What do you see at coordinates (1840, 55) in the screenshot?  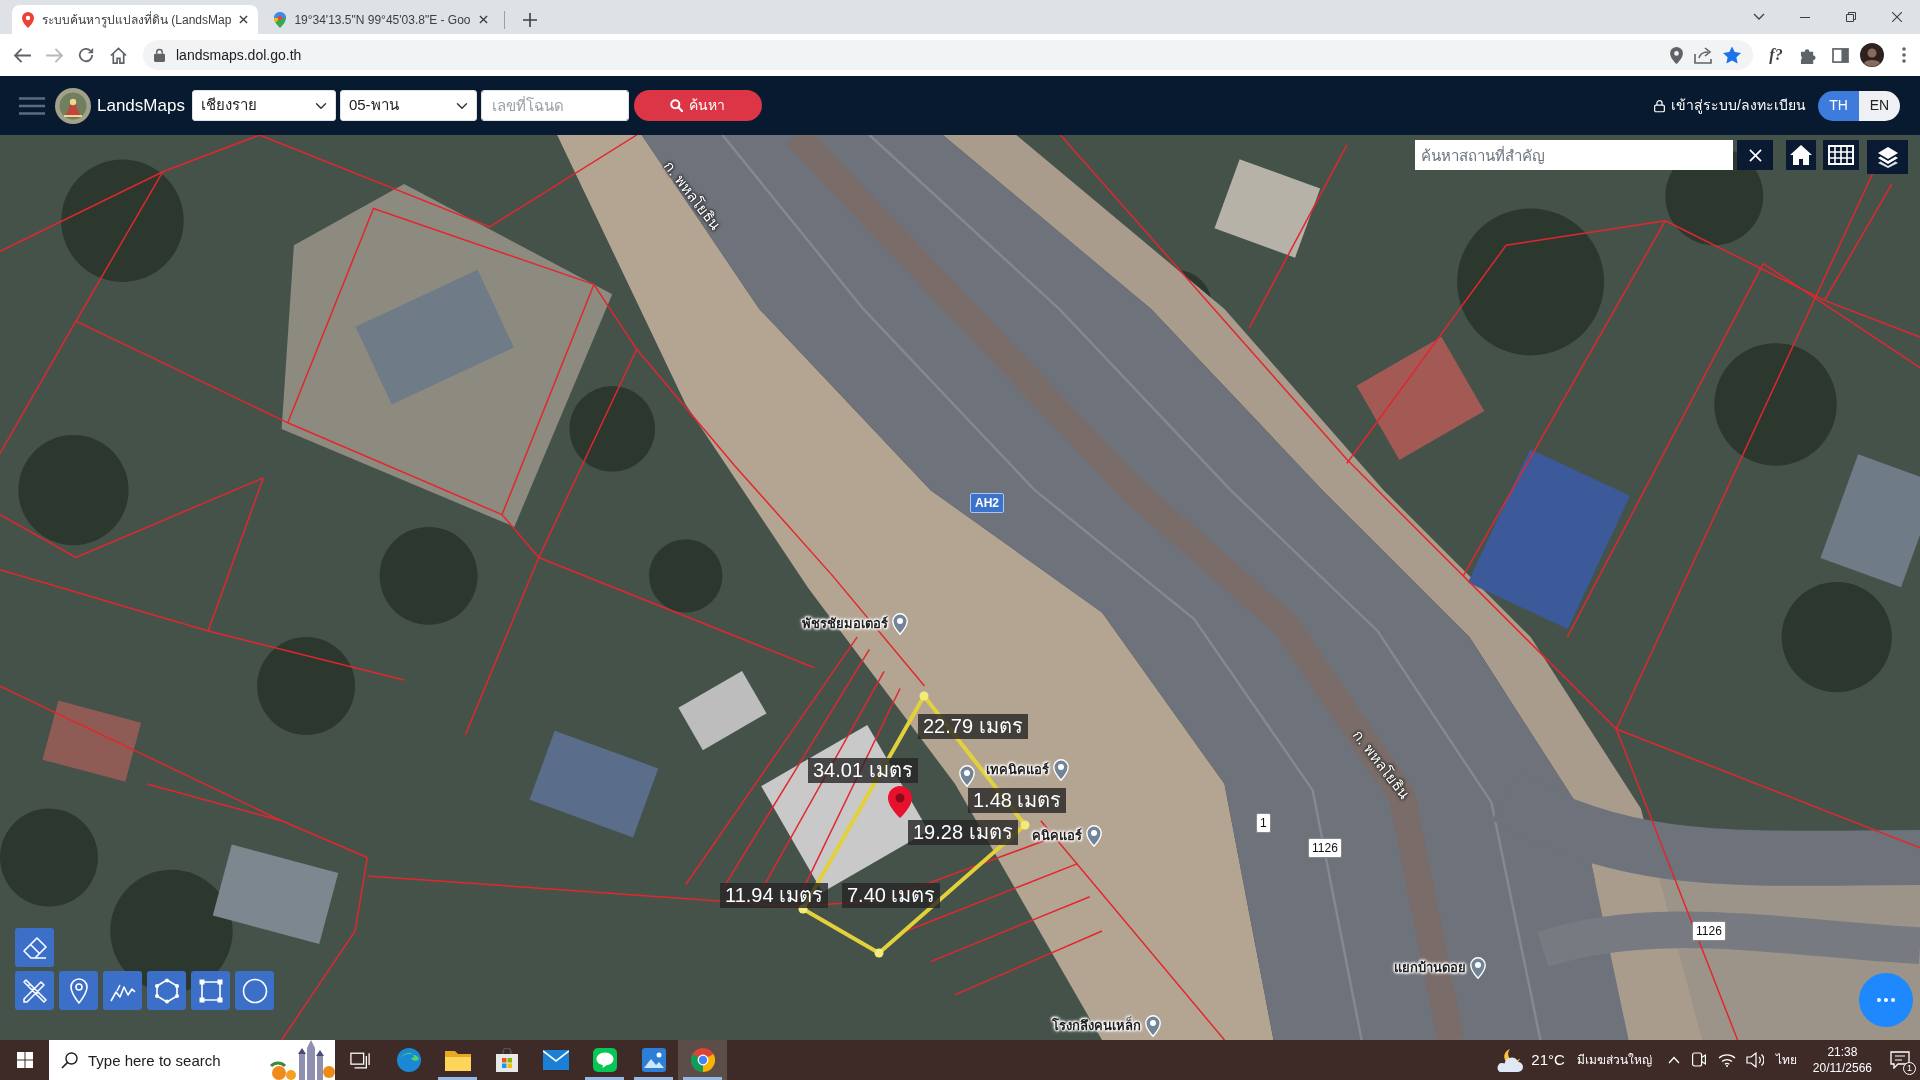 I see `side-panel-icon` at bounding box center [1840, 55].